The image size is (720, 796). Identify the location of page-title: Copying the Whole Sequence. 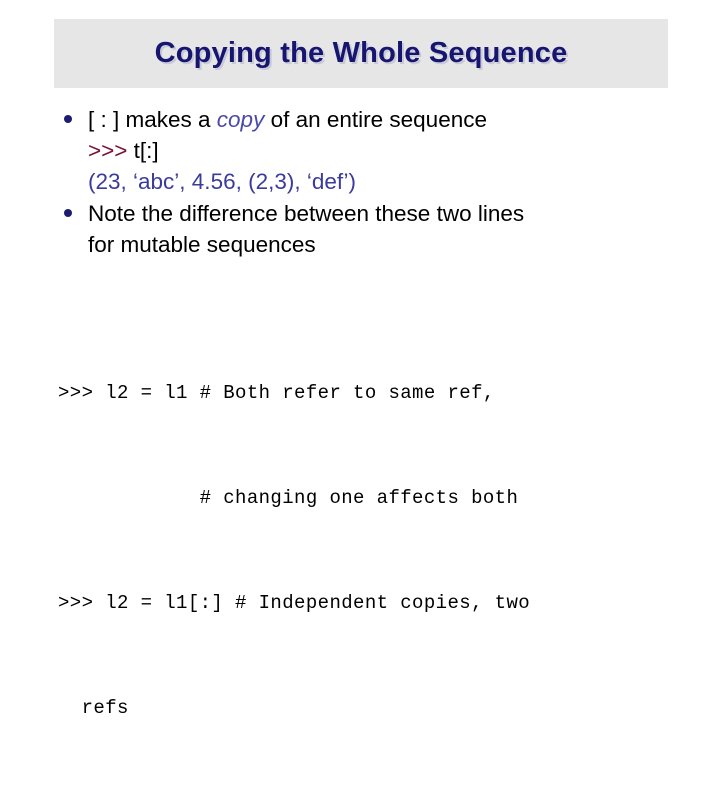
(361, 53).